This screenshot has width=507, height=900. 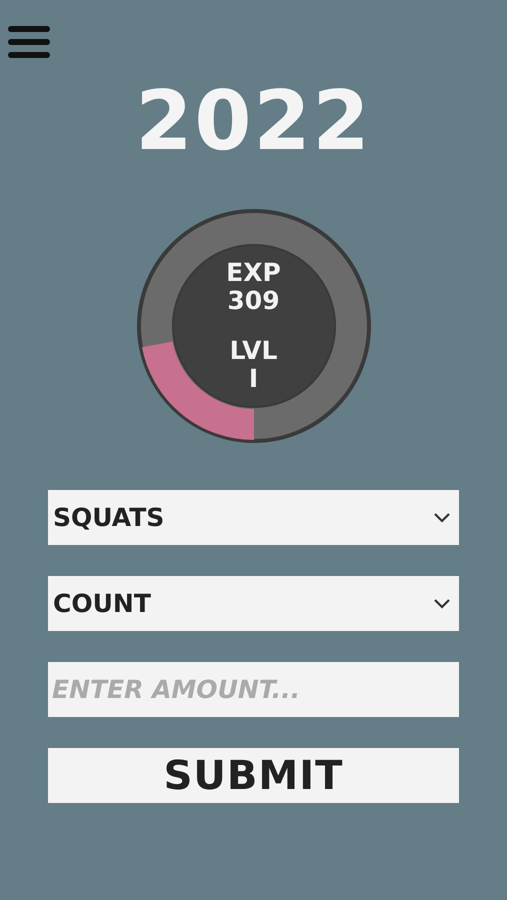 What do you see at coordinates (253, 517) in the screenshot?
I see `exercise-dropdown: SQUATS` at bounding box center [253, 517].